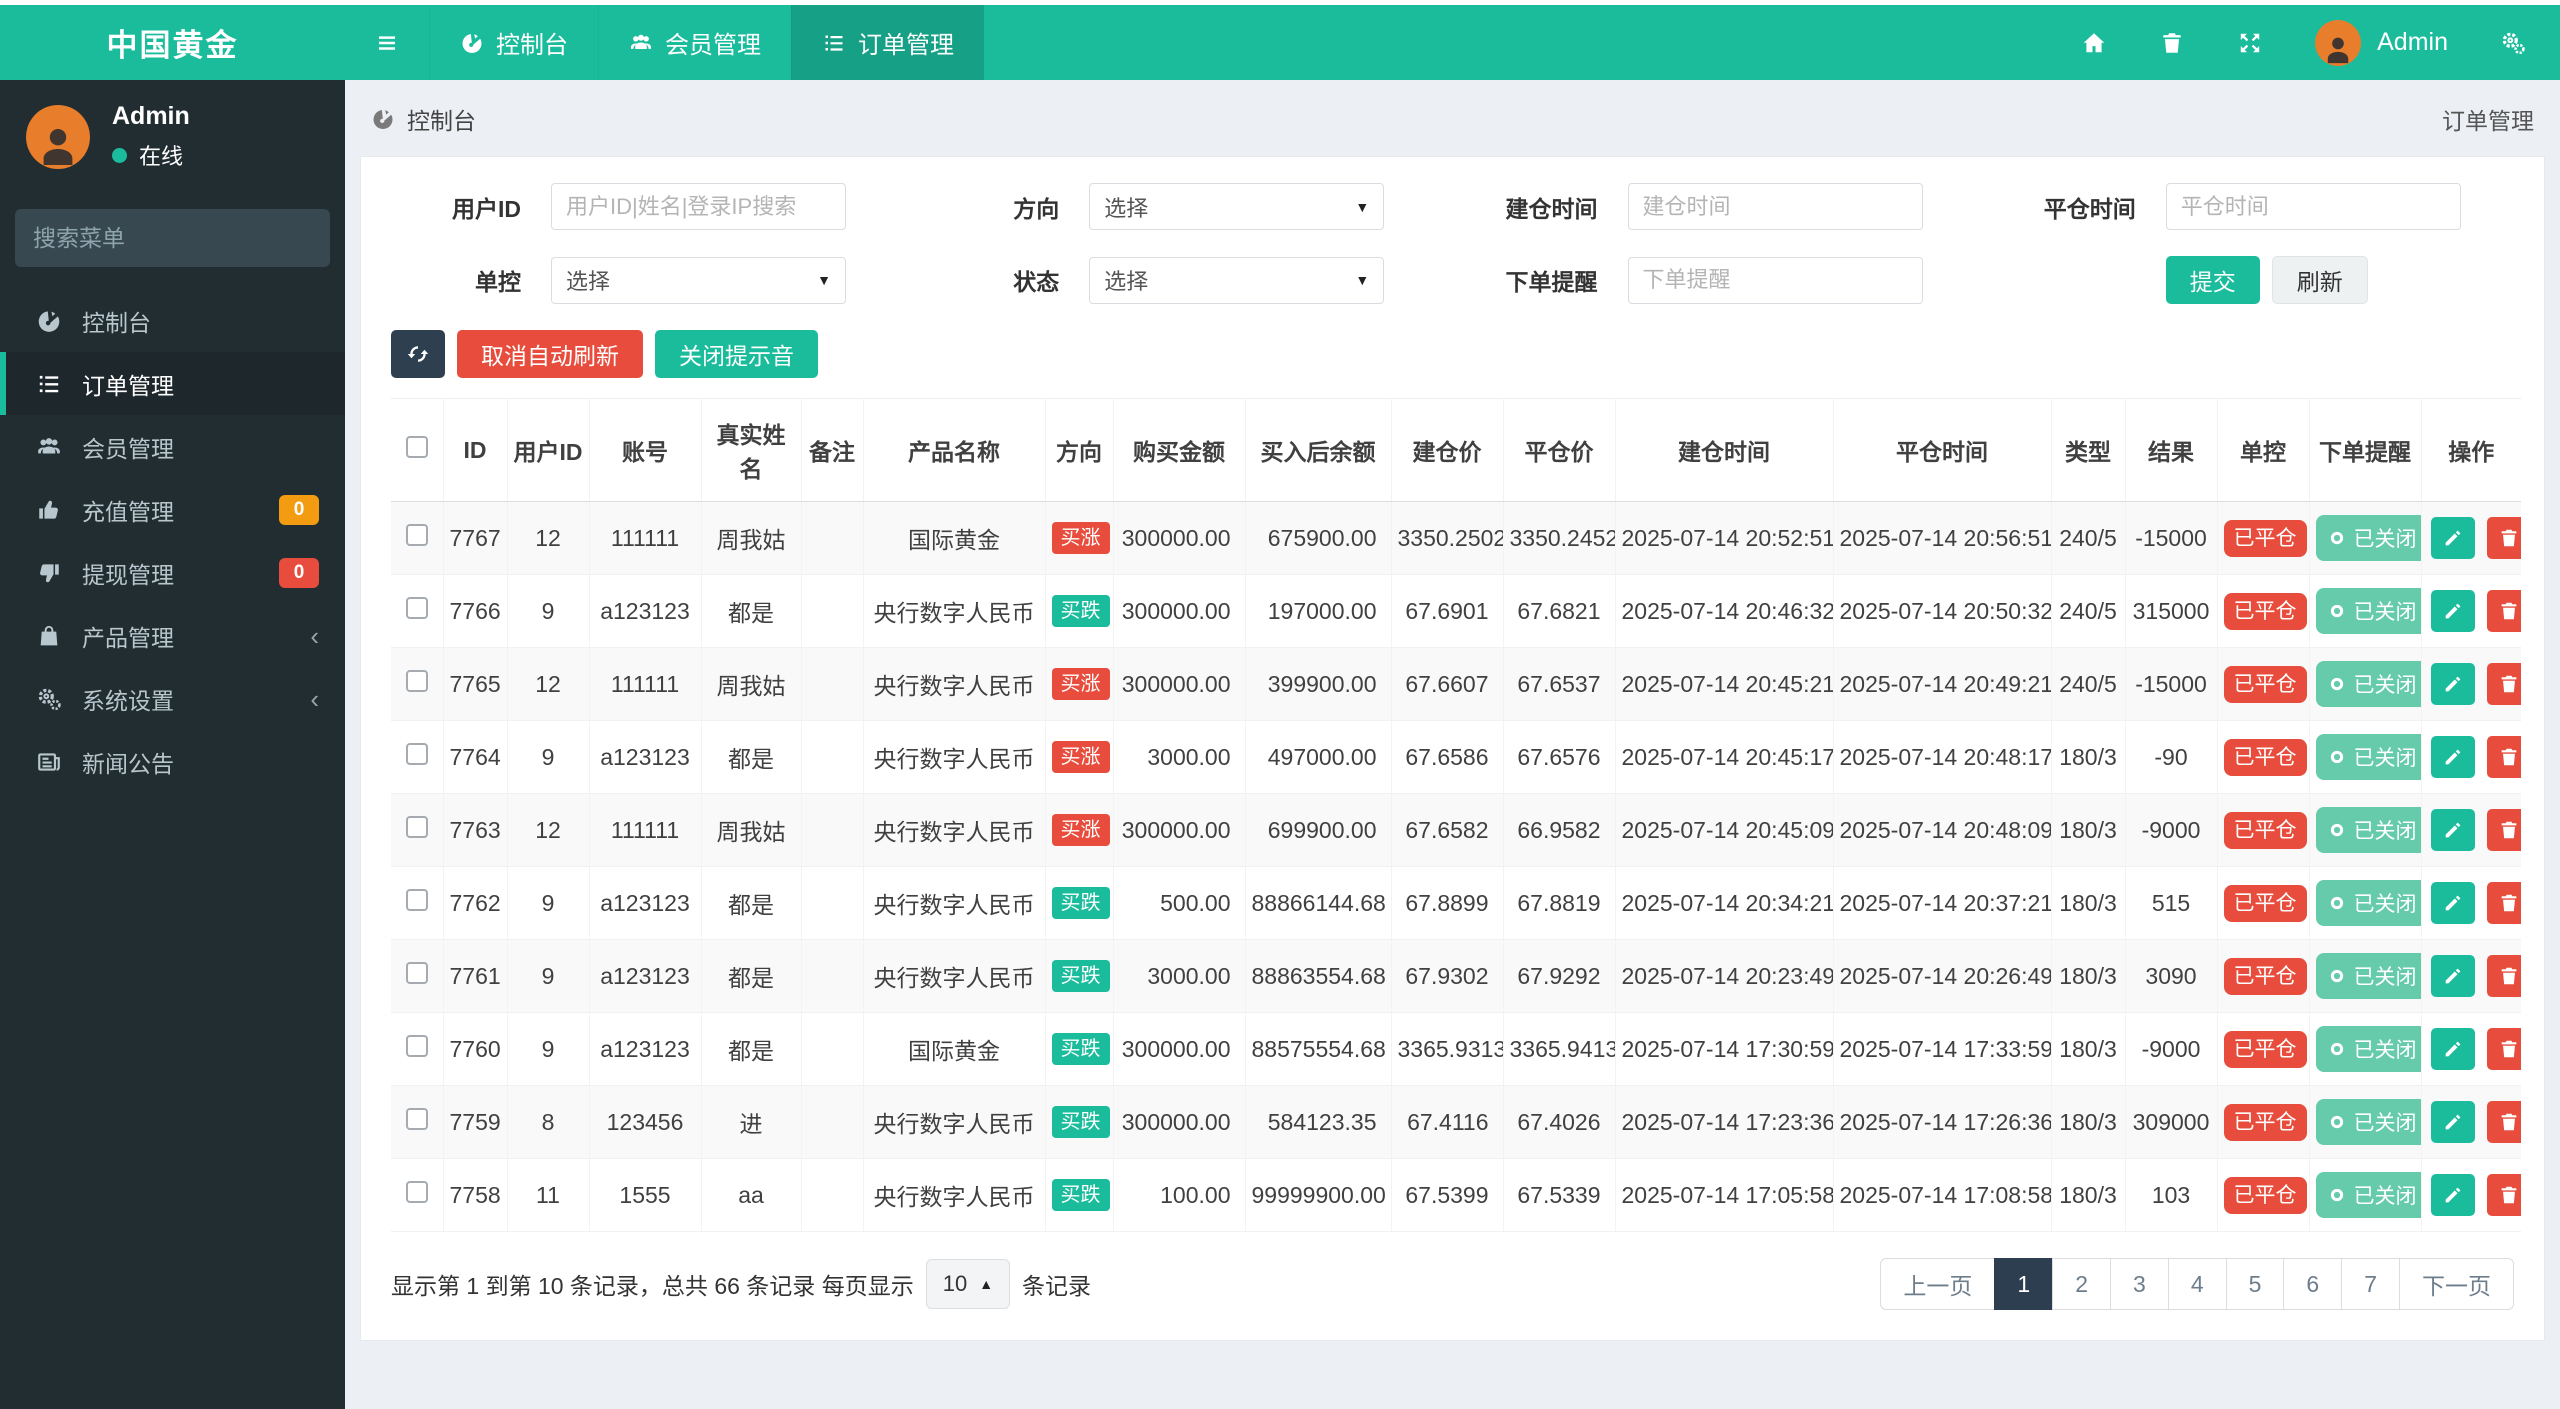 This screenshot has width=2560, height=1409. I want to click on records-info-prefix: 显示第 1 到第 10 条记录，总共 66 条记录 每页显示, so click(652, 1286).